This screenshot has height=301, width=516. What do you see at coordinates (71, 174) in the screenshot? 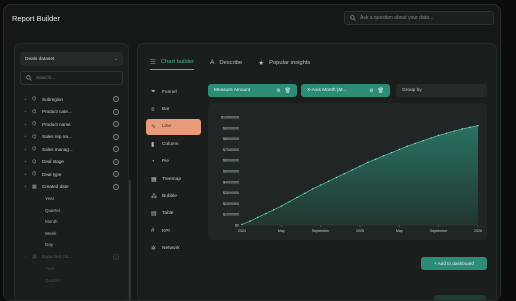
I see `field-item: + ⌬ Deal type i` at bounding box center [71, 174].